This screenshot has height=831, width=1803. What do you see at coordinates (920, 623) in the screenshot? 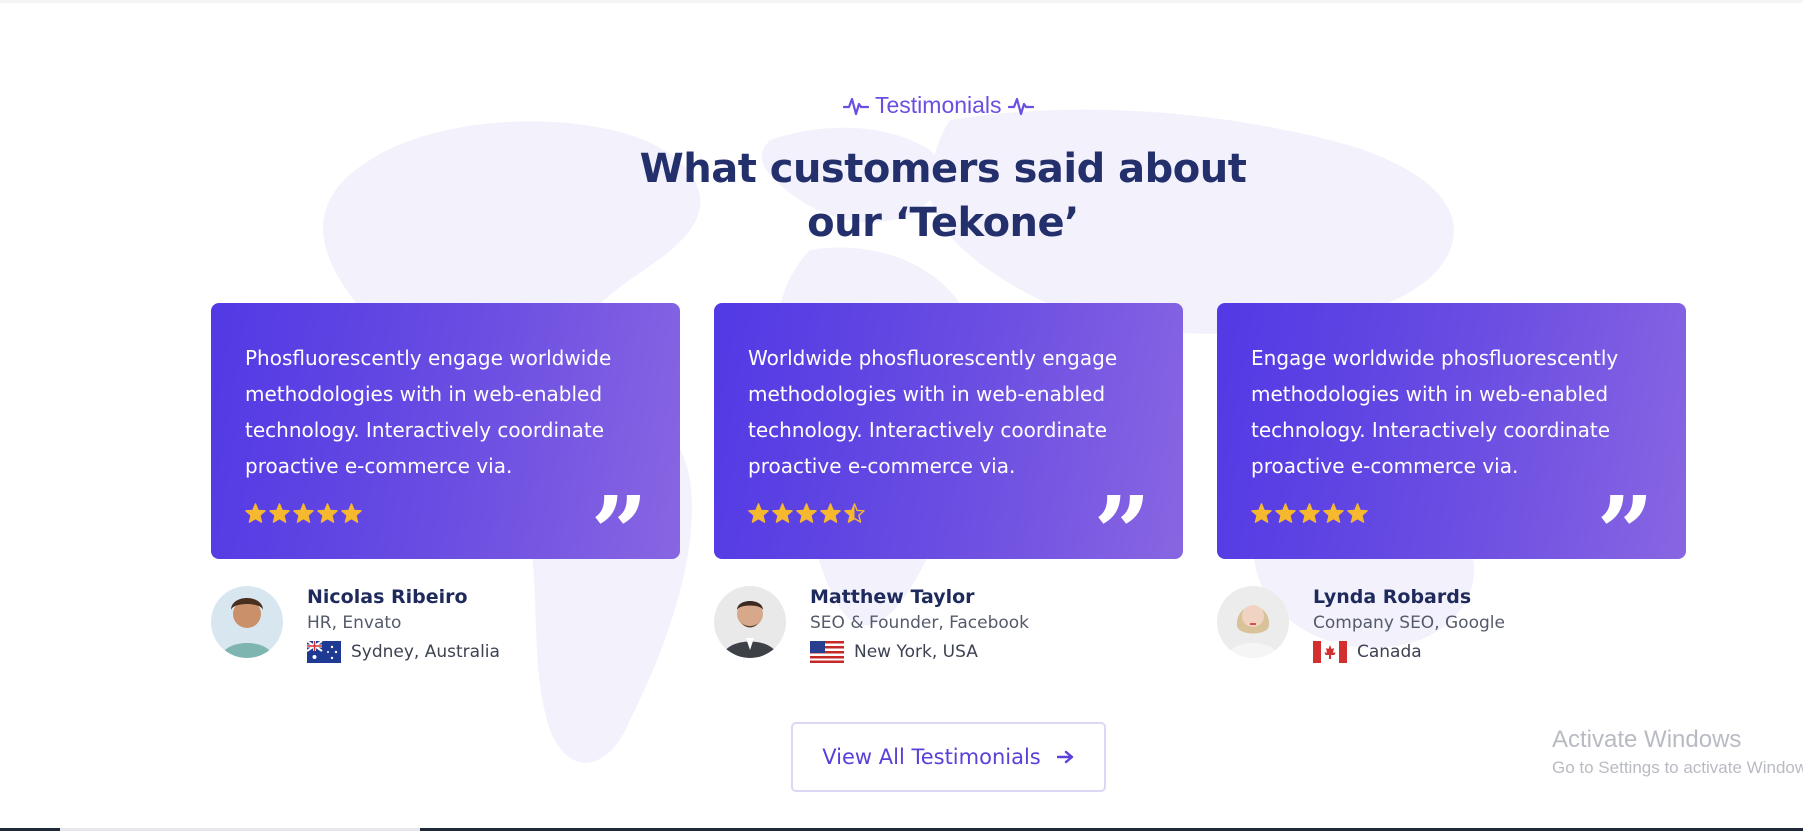
I see `author-role: SEO & Founder, Facebook` at bounding box center [920, 623].